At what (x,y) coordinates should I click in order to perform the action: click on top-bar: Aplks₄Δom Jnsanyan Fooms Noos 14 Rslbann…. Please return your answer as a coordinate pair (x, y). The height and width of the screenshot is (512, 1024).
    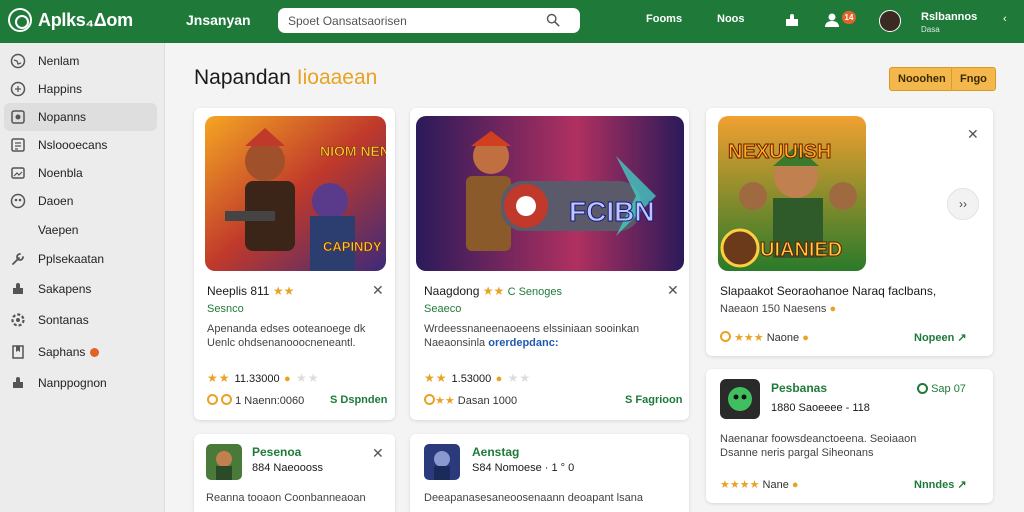
    Looking at the image, I should click on (512, 21).